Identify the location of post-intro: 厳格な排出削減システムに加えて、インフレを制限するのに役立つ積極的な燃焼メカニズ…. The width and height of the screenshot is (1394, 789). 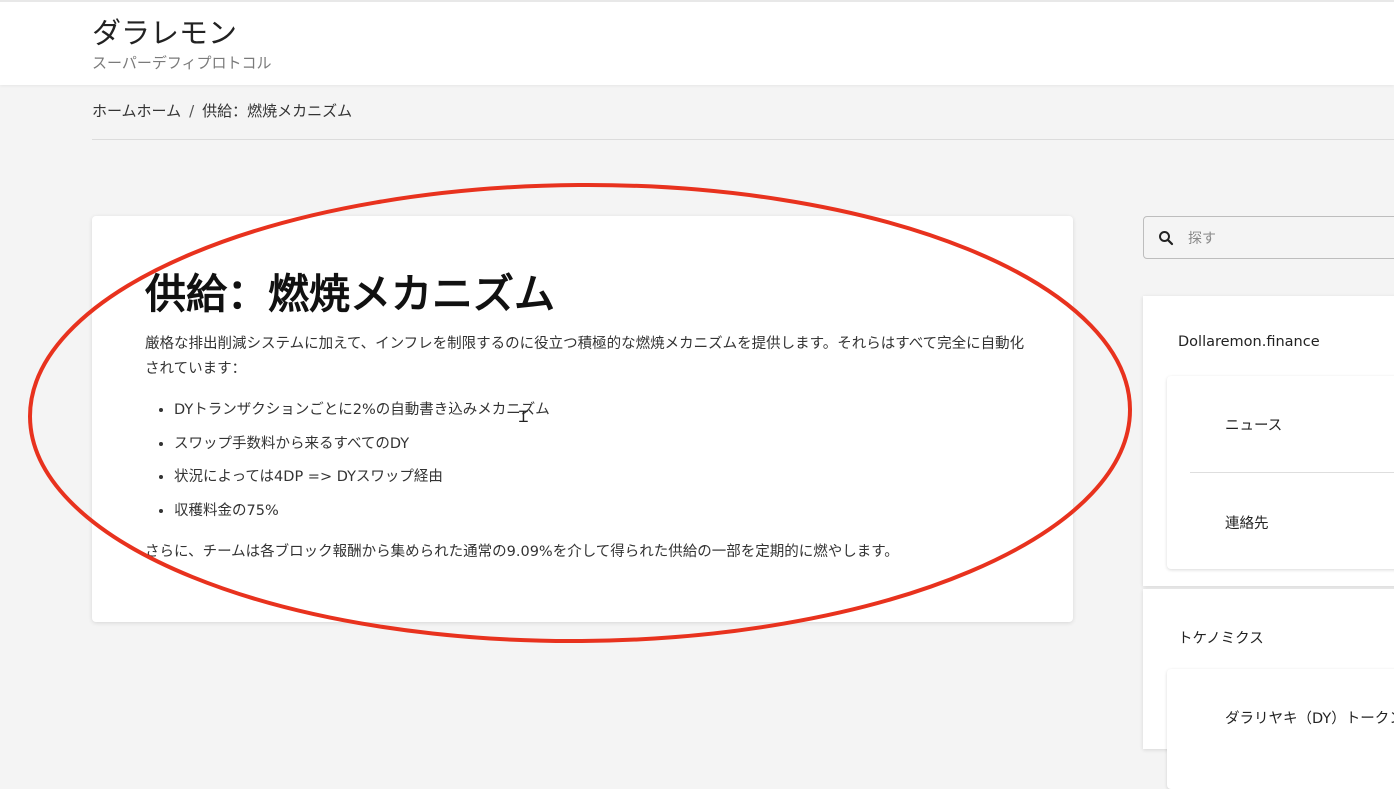
(585, 356).